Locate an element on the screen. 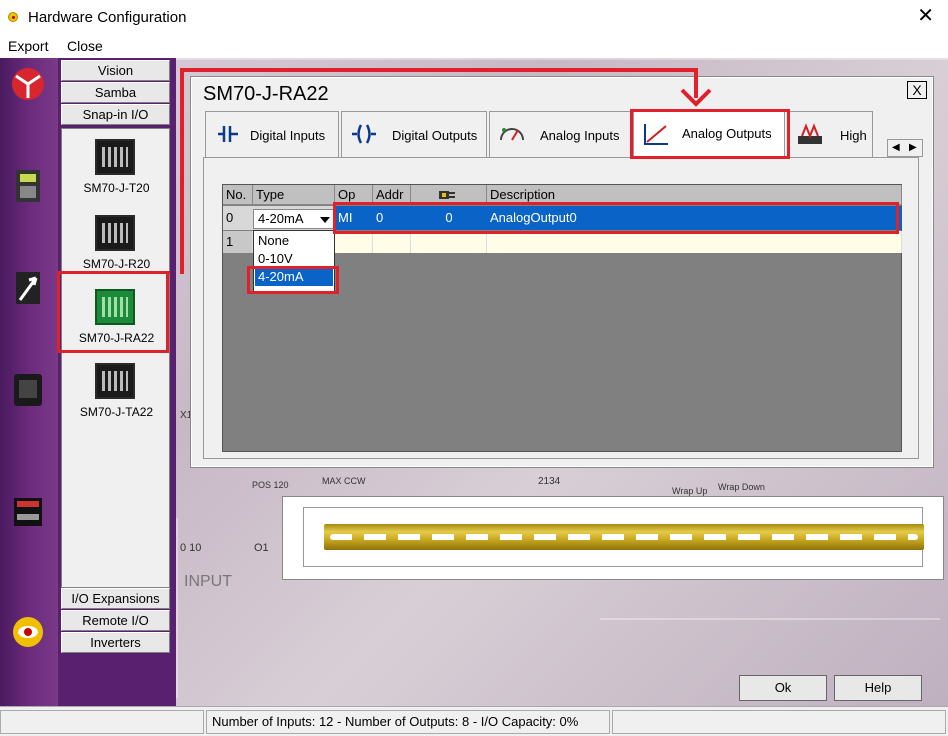 This screenshot has width=948, height=736. analog-input-gauge-icon is located at coordinates (512, 134).